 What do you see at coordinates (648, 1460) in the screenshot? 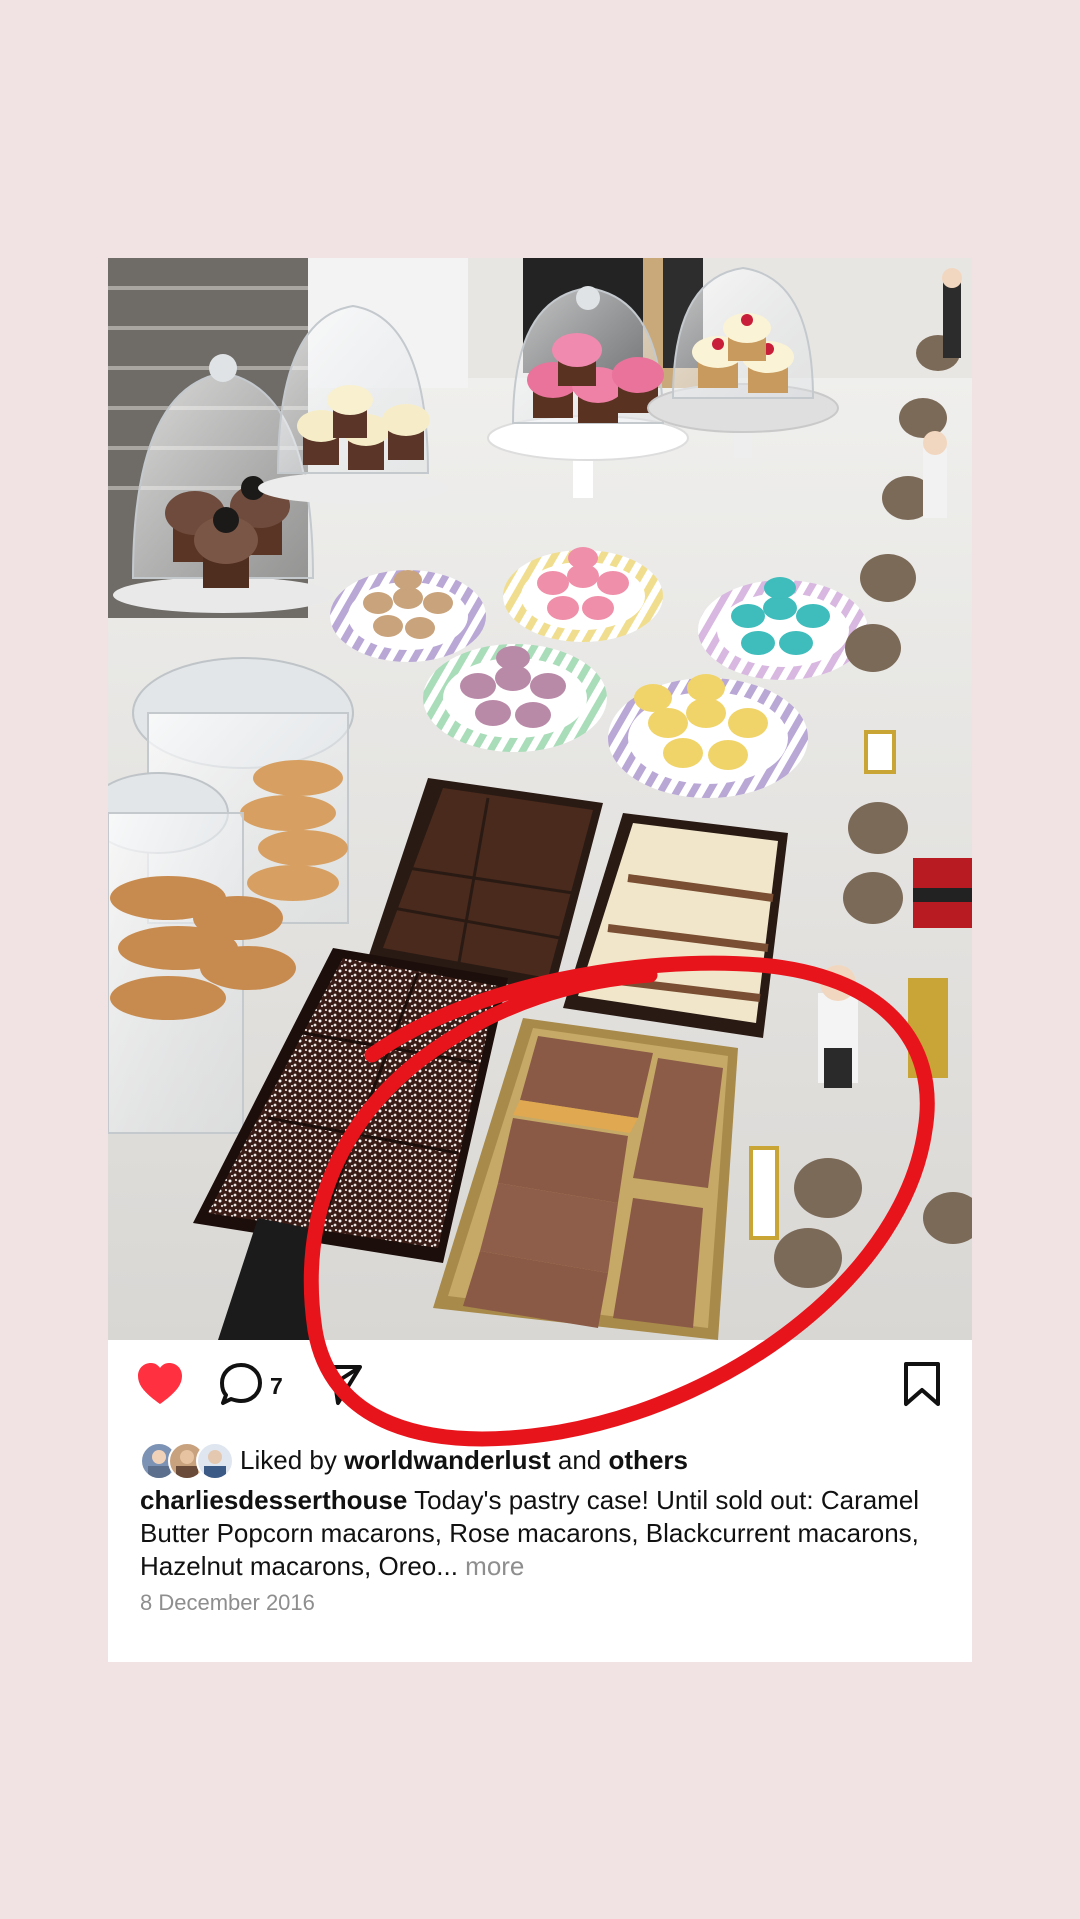
I see `liked-by-others-link: others` at bounding box center [648, 1460].